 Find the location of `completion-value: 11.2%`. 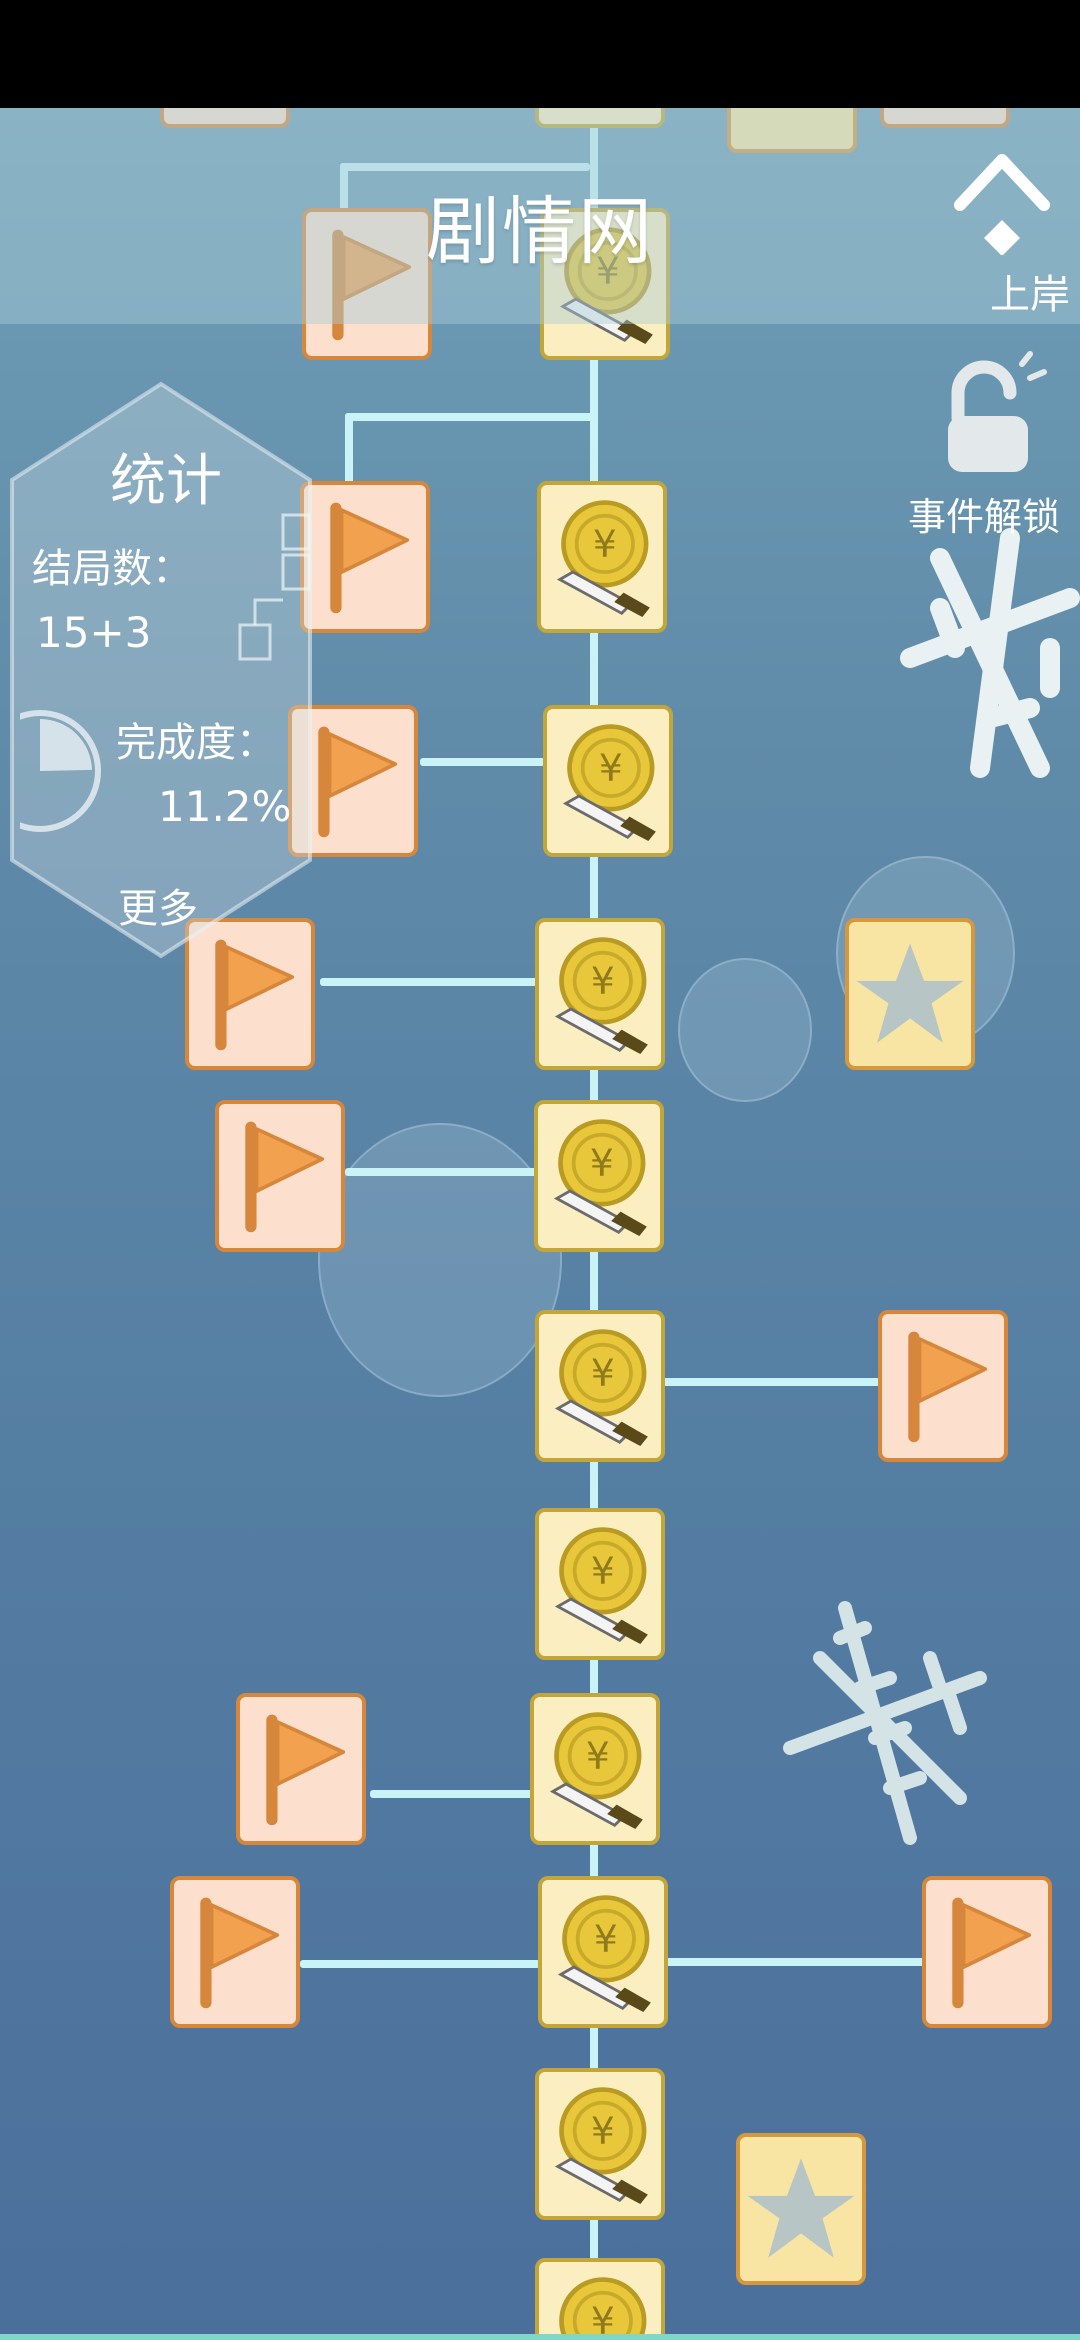

completion-value: 11.2% is located at coordinates (225, 806).